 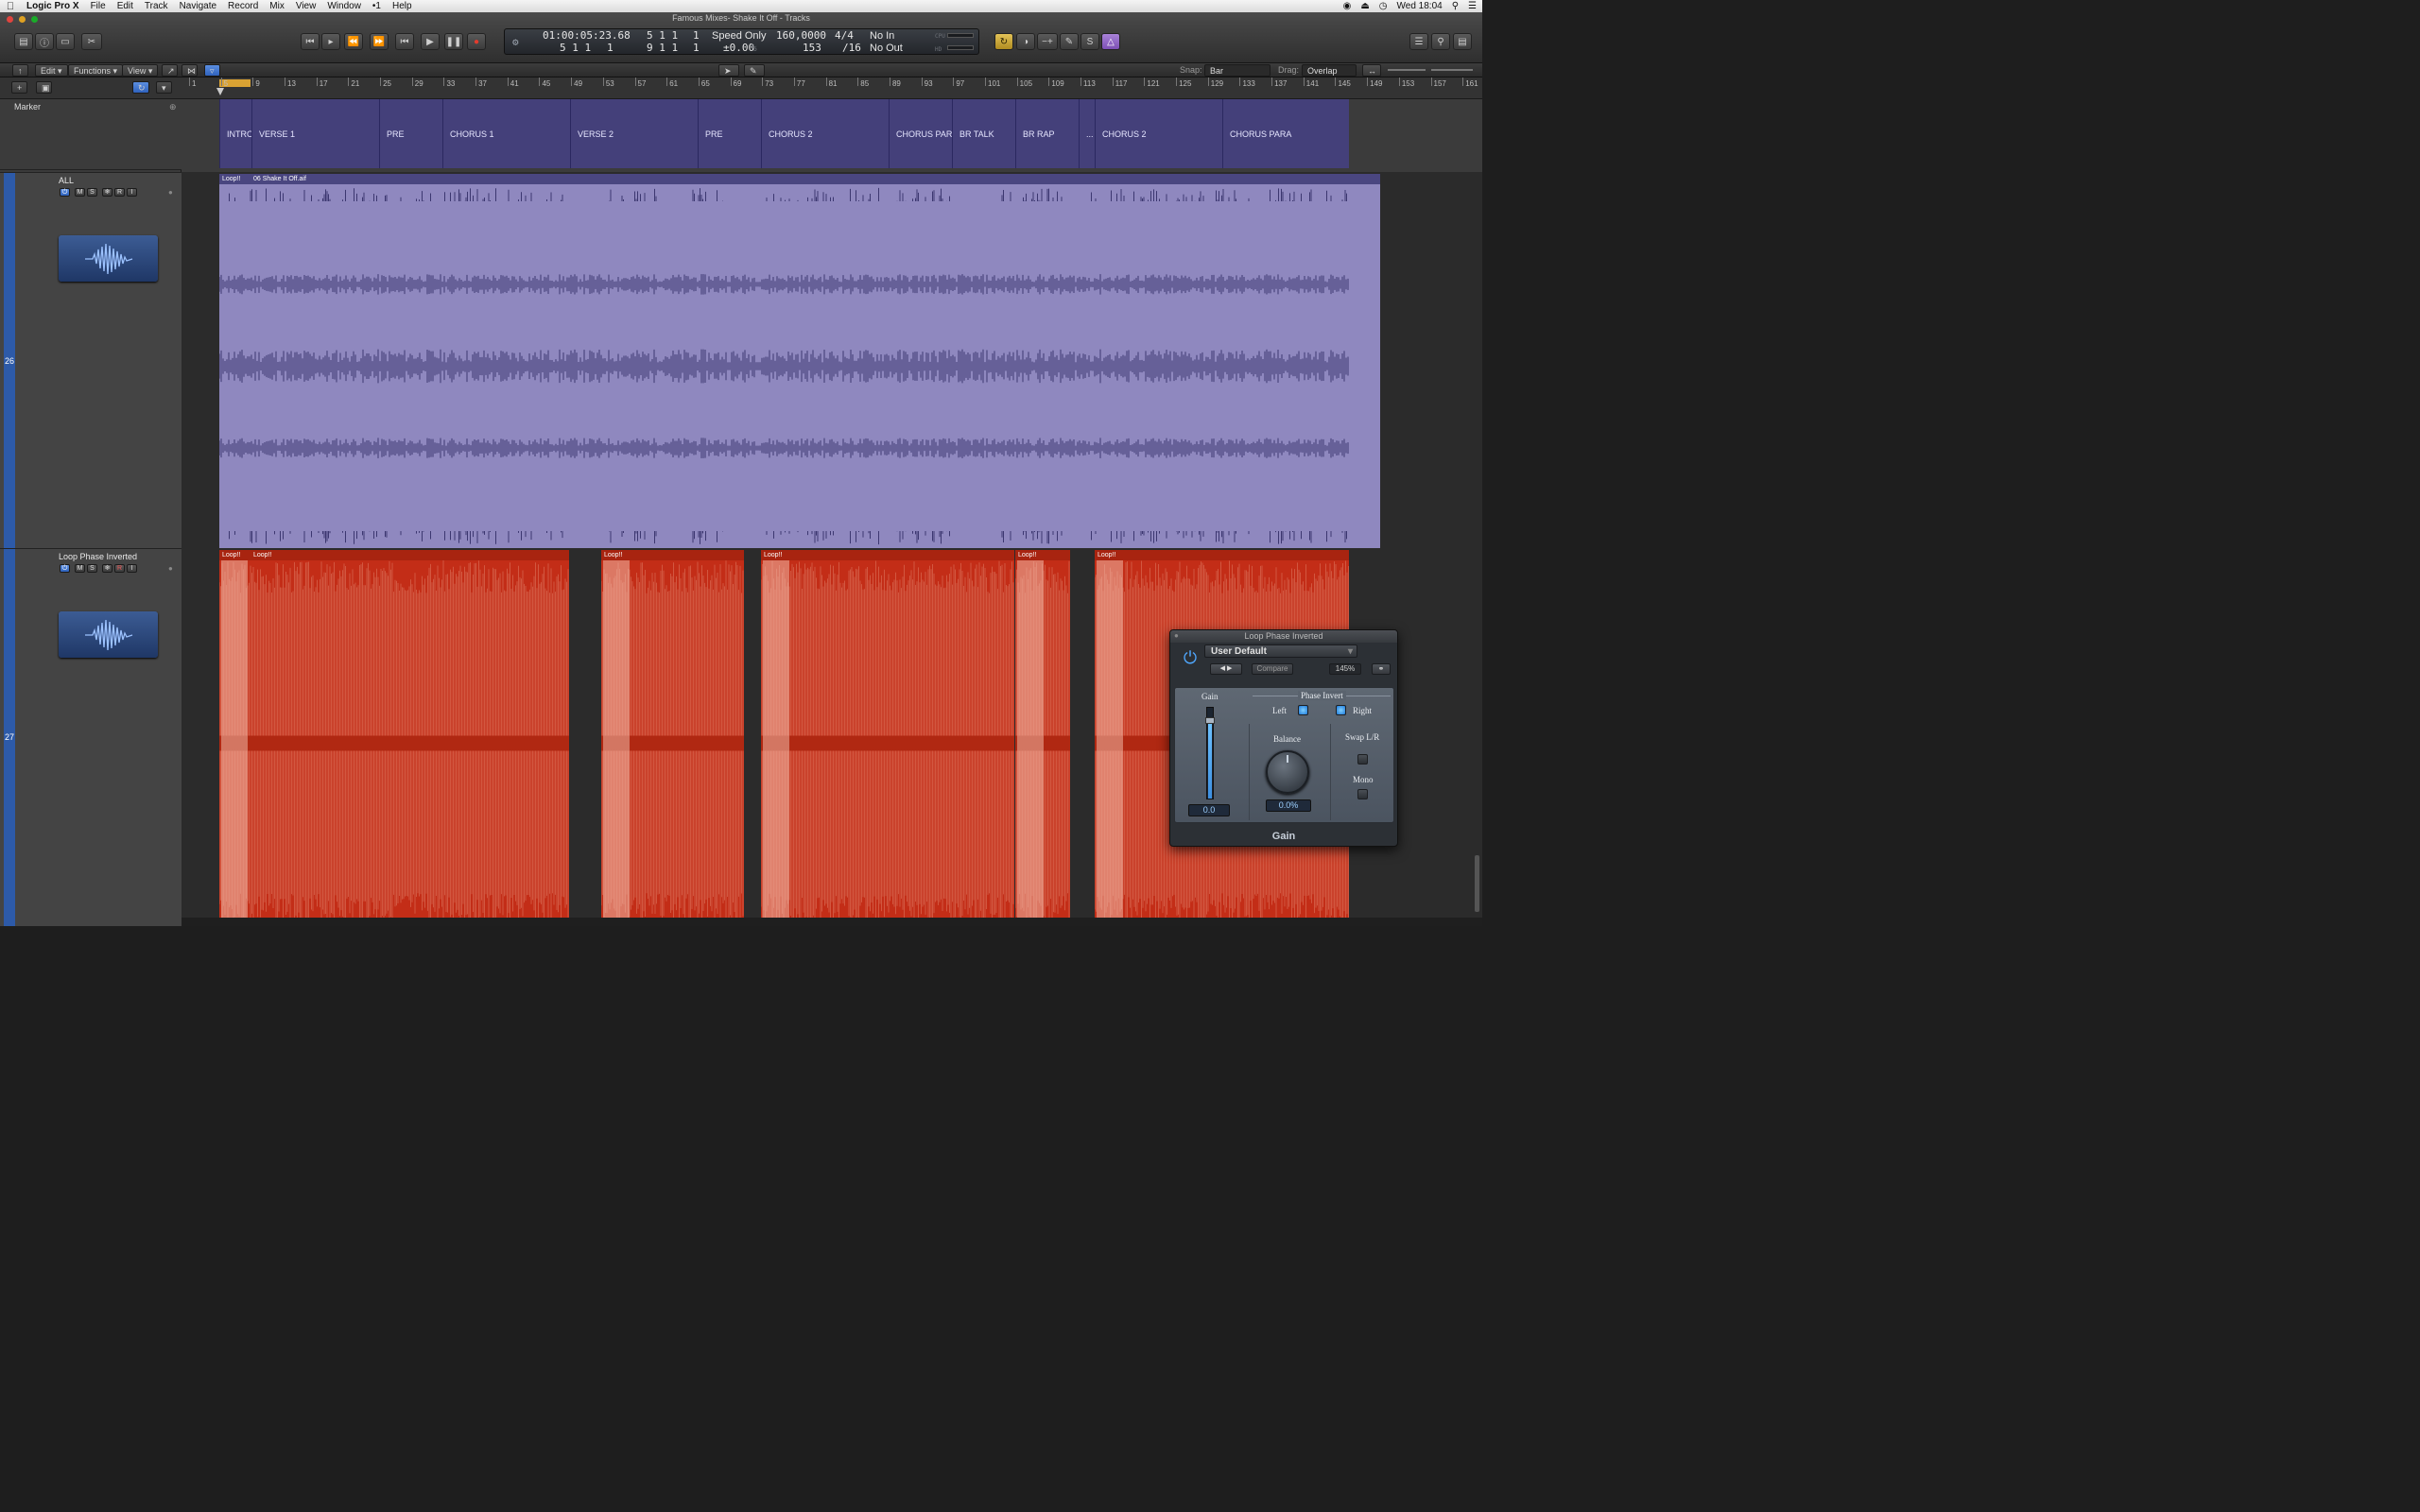 What do you see at coordinates (515, 42) in the screenshot?
I see `lcd-settings-icon: ⚙` at bounding box center [515, 42].